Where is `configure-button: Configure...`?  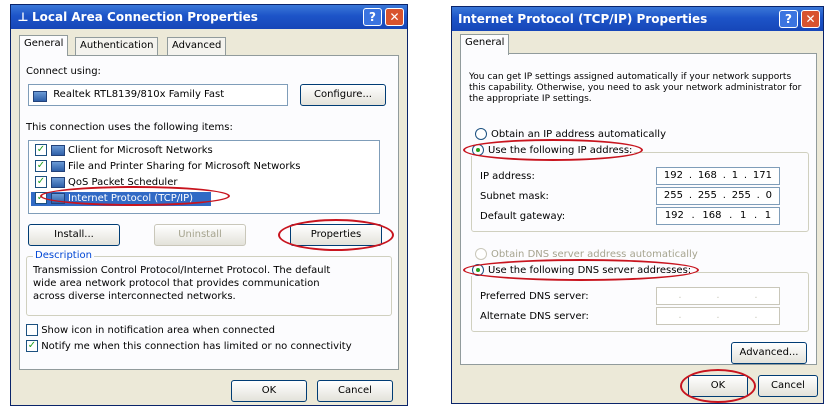
configure-button: Configure... is located at coordinates (343, 95).